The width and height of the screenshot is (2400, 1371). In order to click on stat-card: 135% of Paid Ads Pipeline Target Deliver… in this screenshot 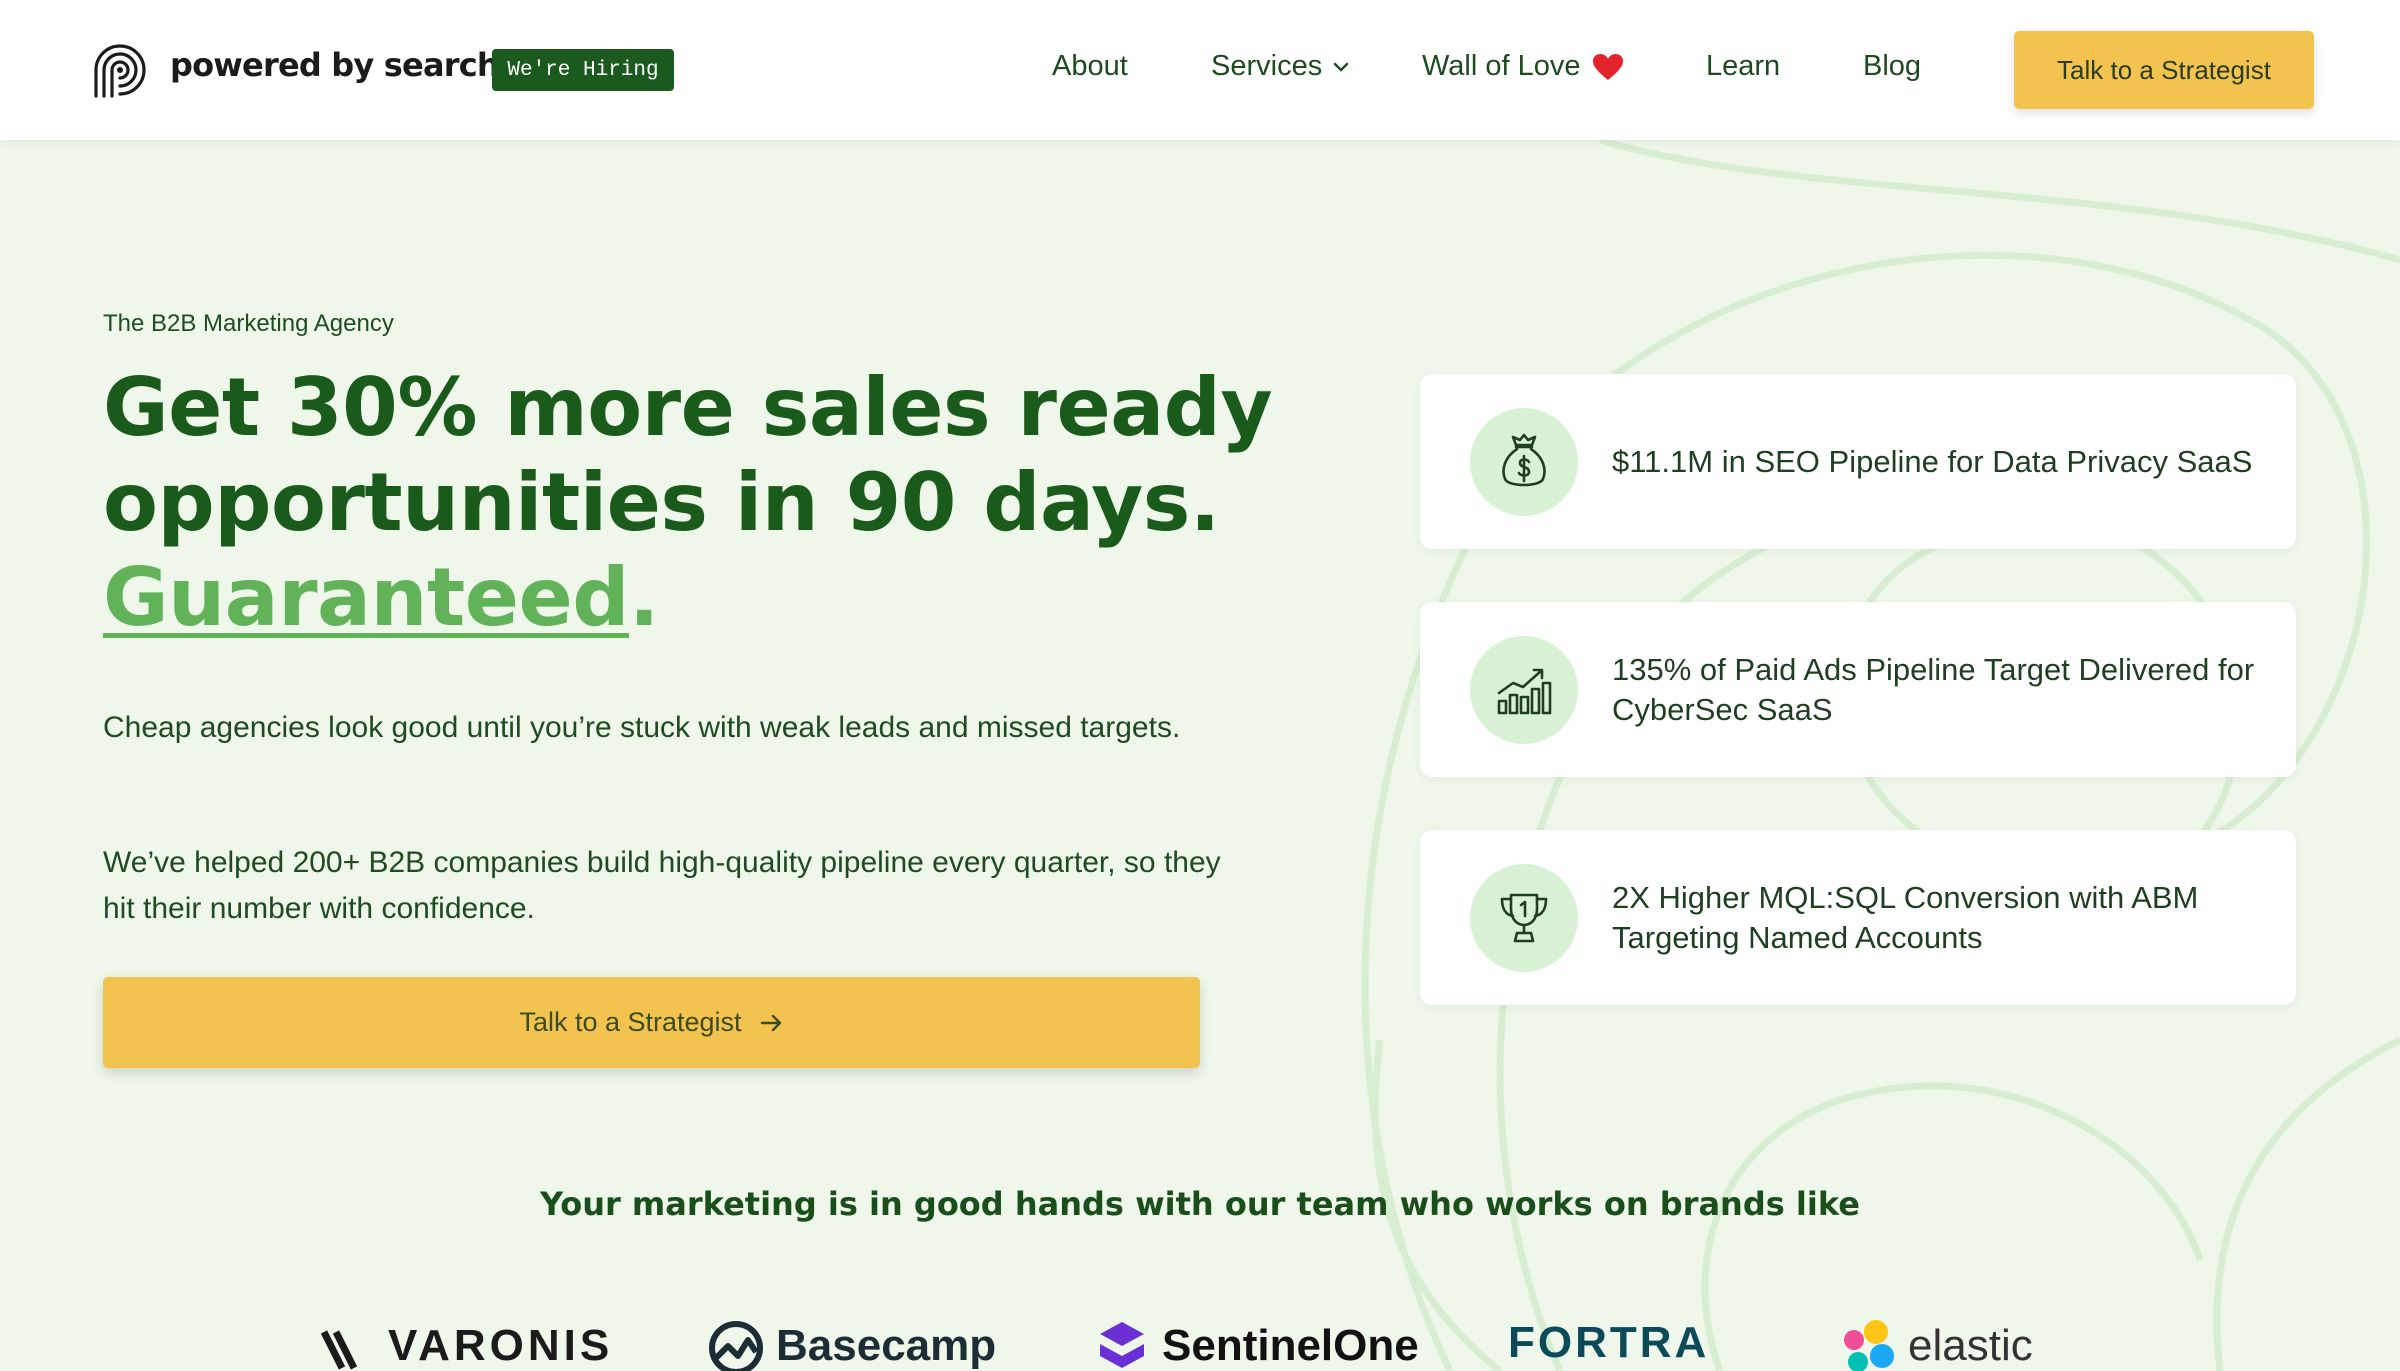, I will do `click(1858, 689)`.